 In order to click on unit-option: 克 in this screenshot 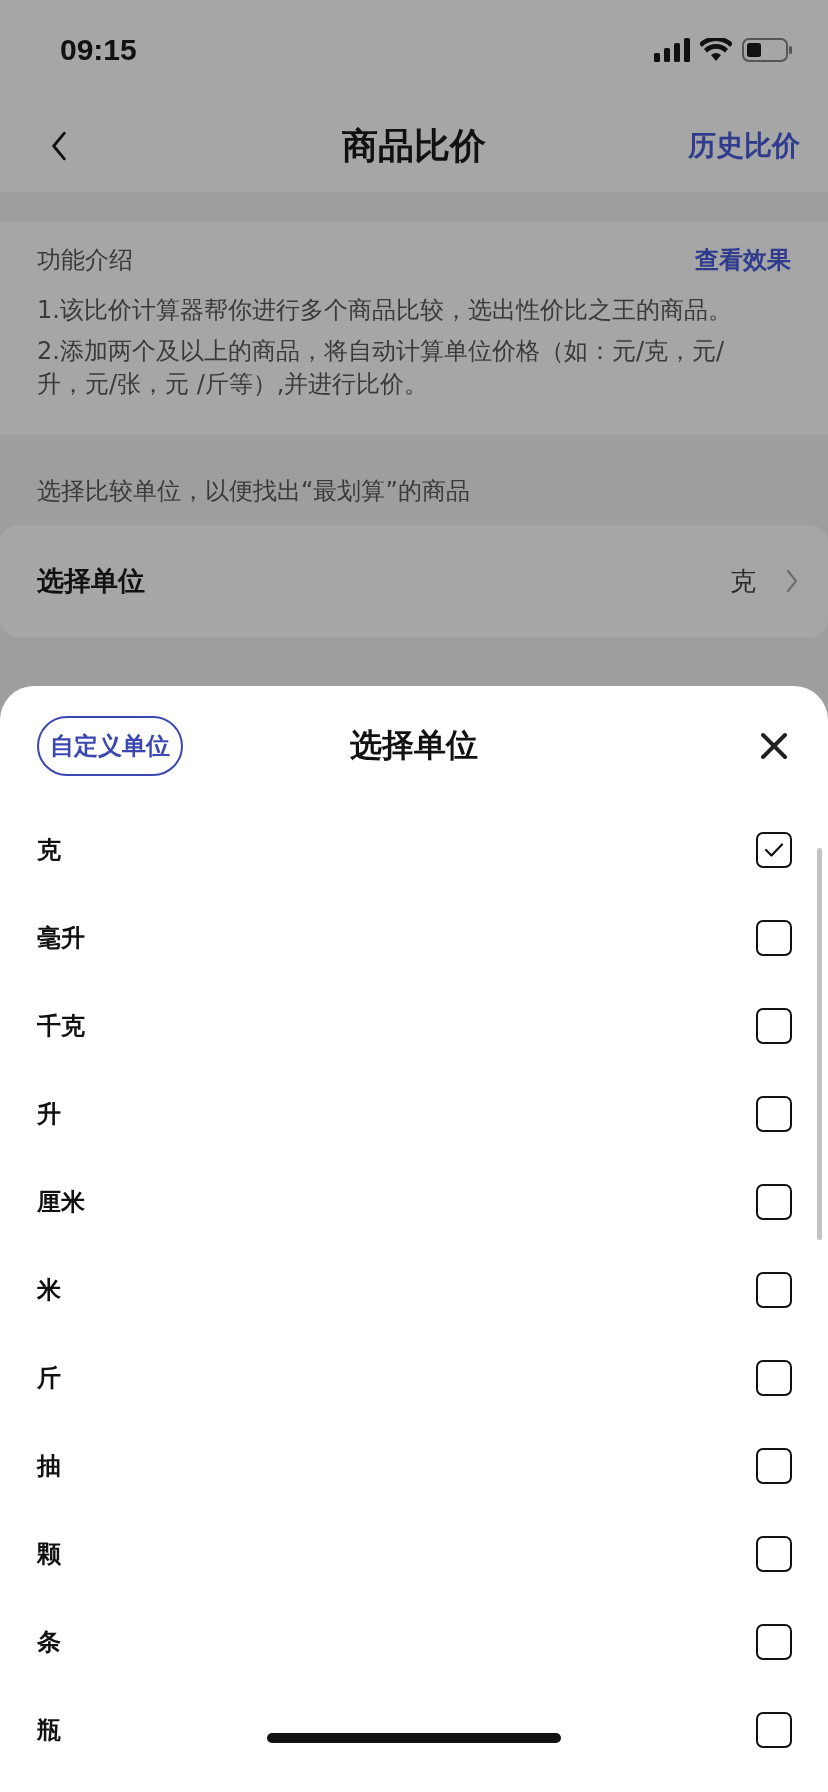, I will do `click(49, 850)`.